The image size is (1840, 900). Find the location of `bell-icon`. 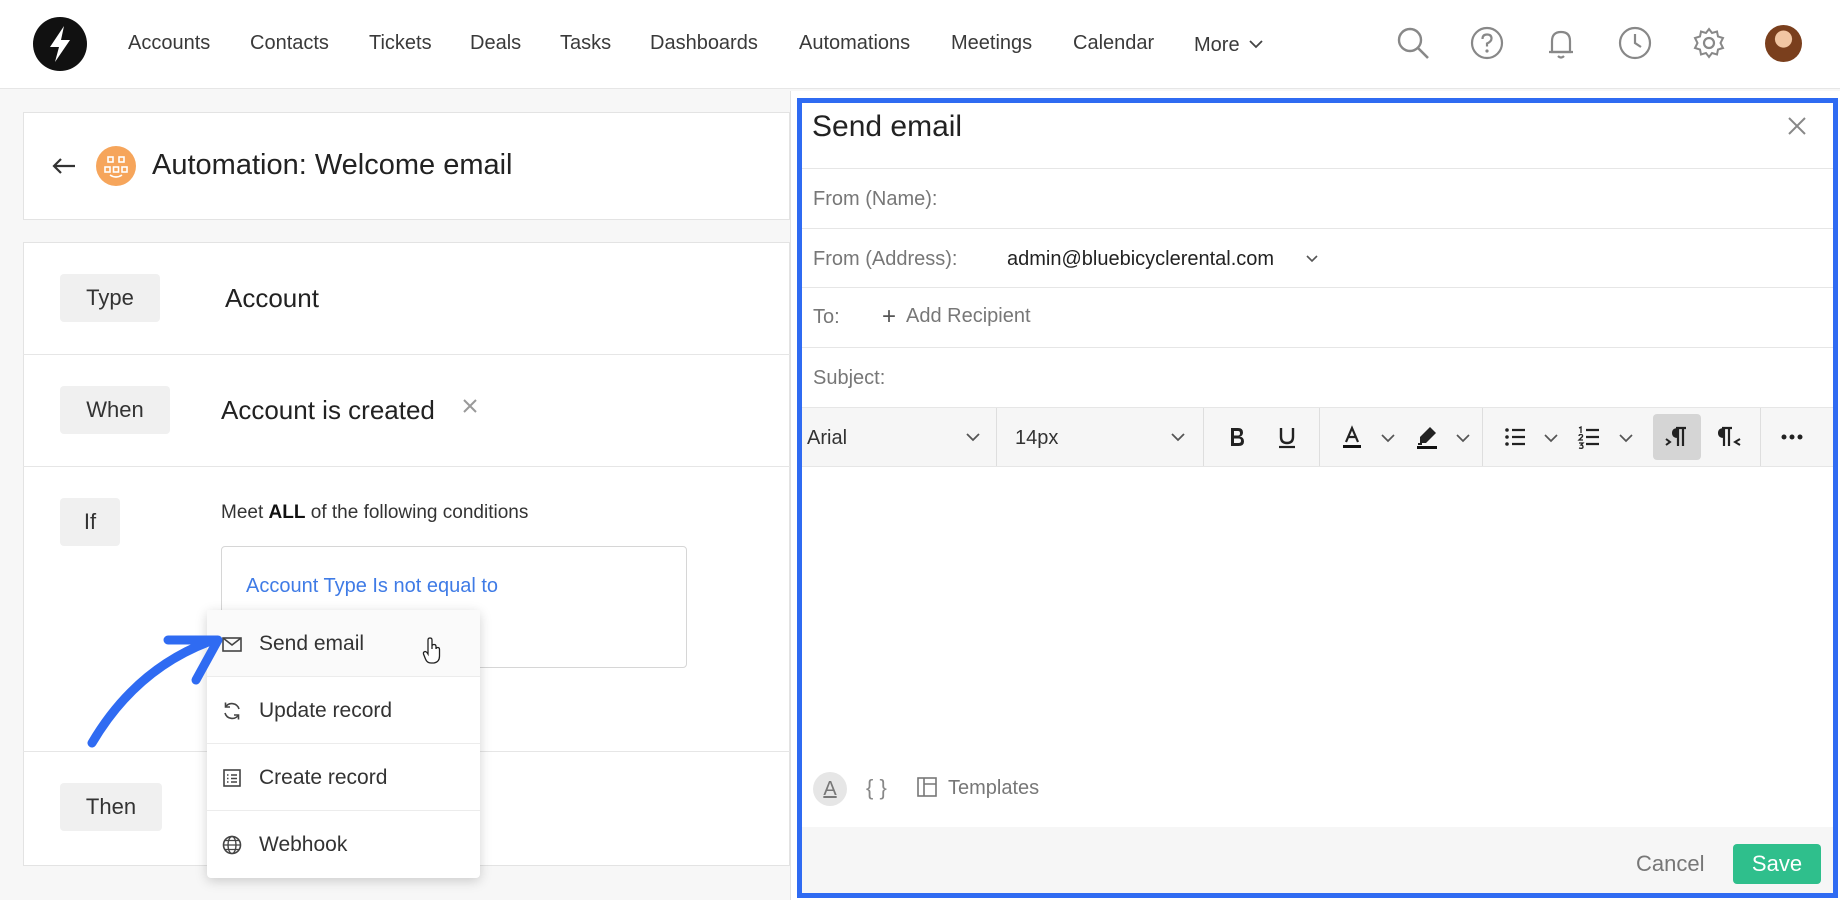

bell-icon is located at coordinates (1561, 43).